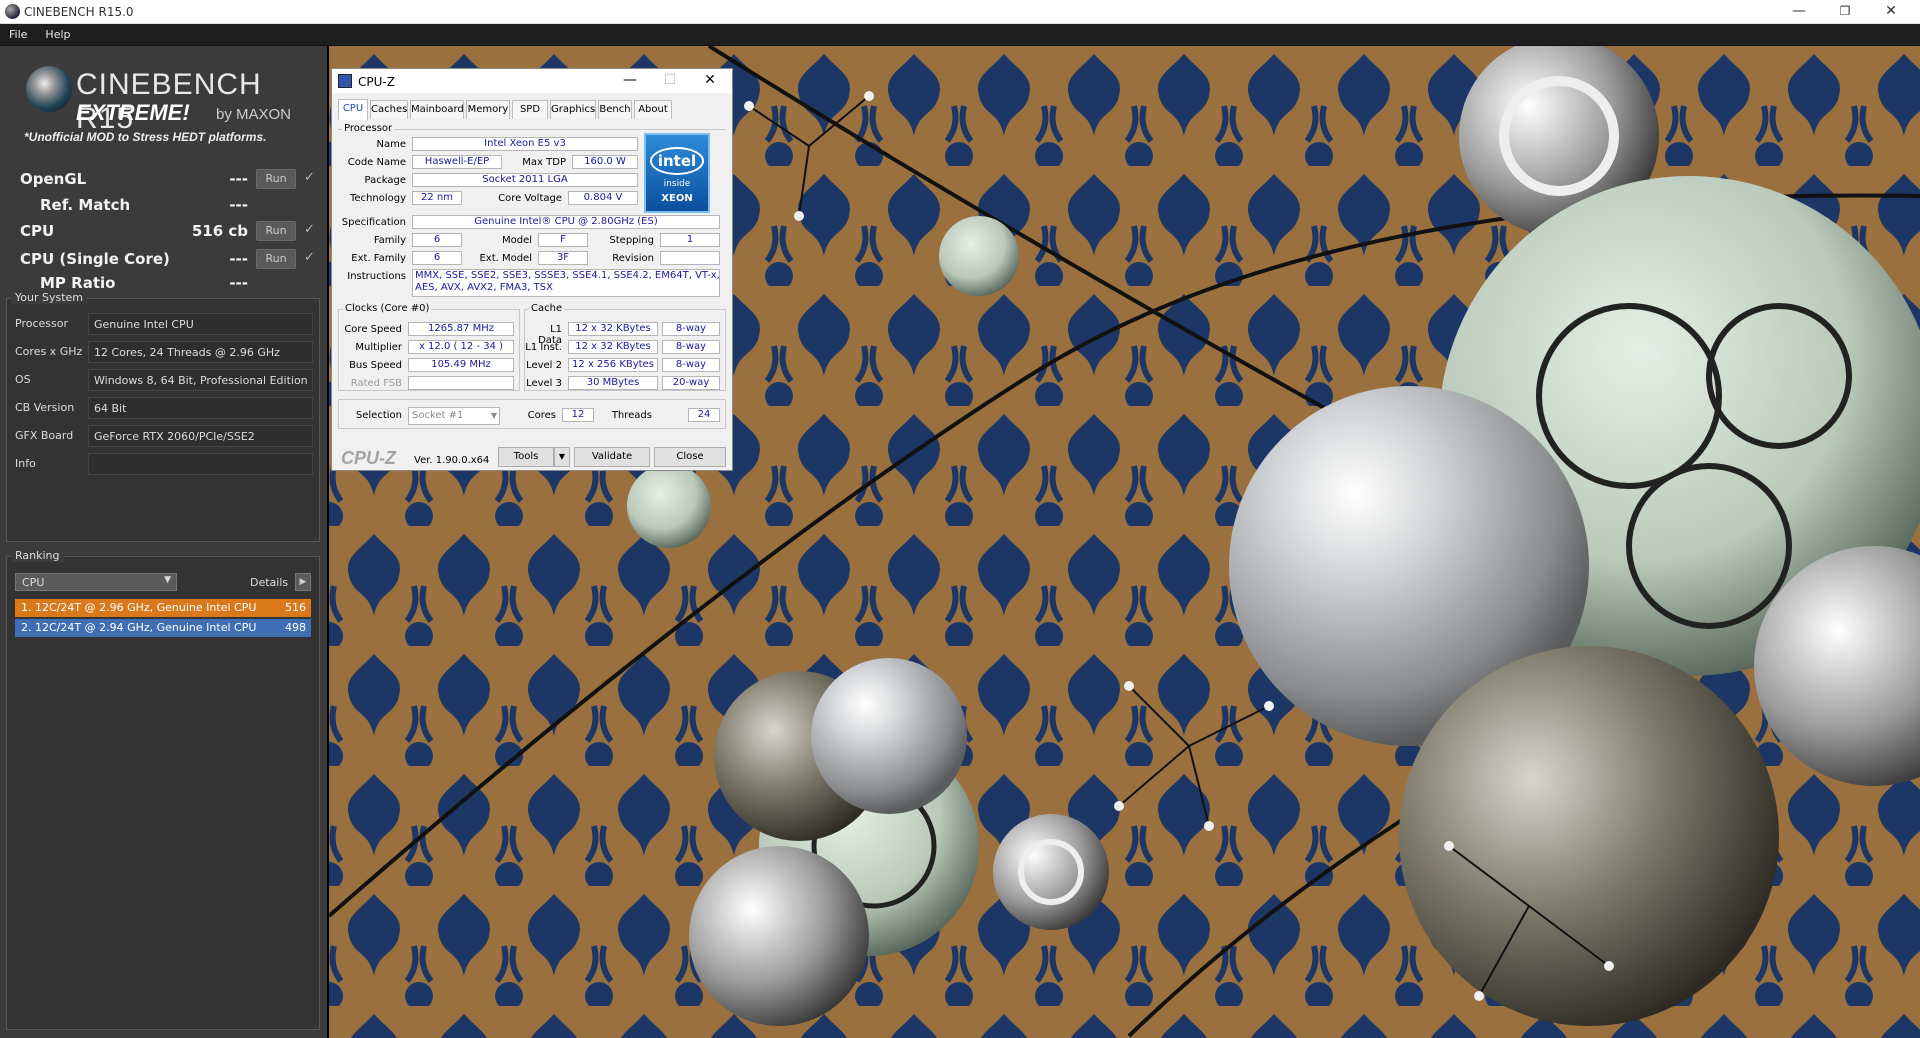  What do you see at coordinates (526, 457) in the screenshot?
I see `tools-button: Tools` at bounding box center [526, 457].